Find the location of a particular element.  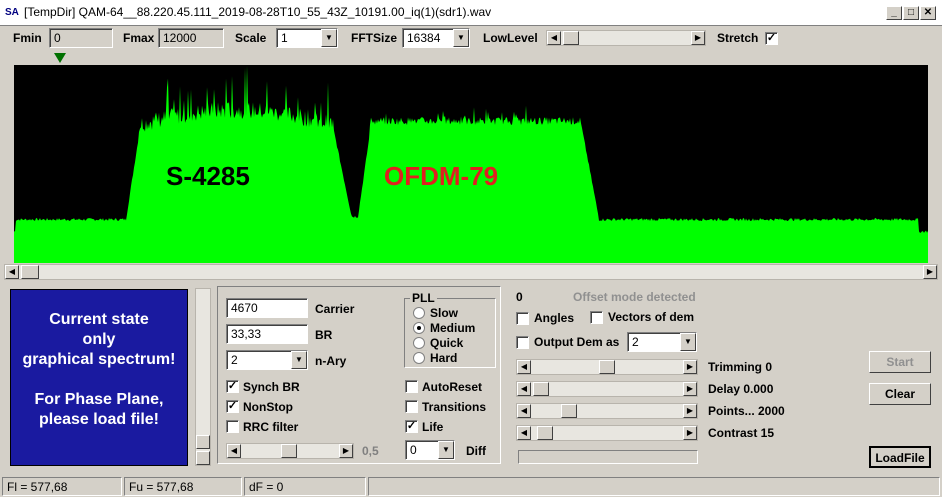

arrow-down-icon is located at coordinates (203, 458).